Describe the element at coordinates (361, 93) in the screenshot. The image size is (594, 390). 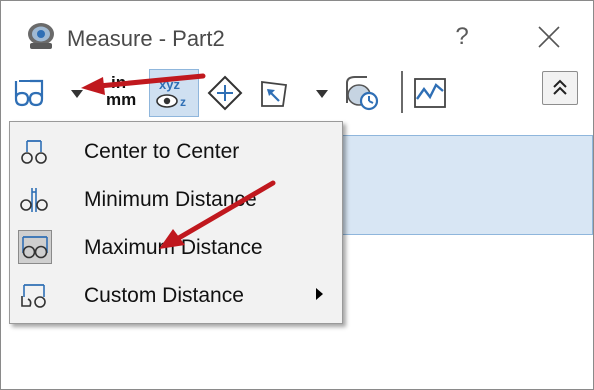
I see `history-icon` at that location.